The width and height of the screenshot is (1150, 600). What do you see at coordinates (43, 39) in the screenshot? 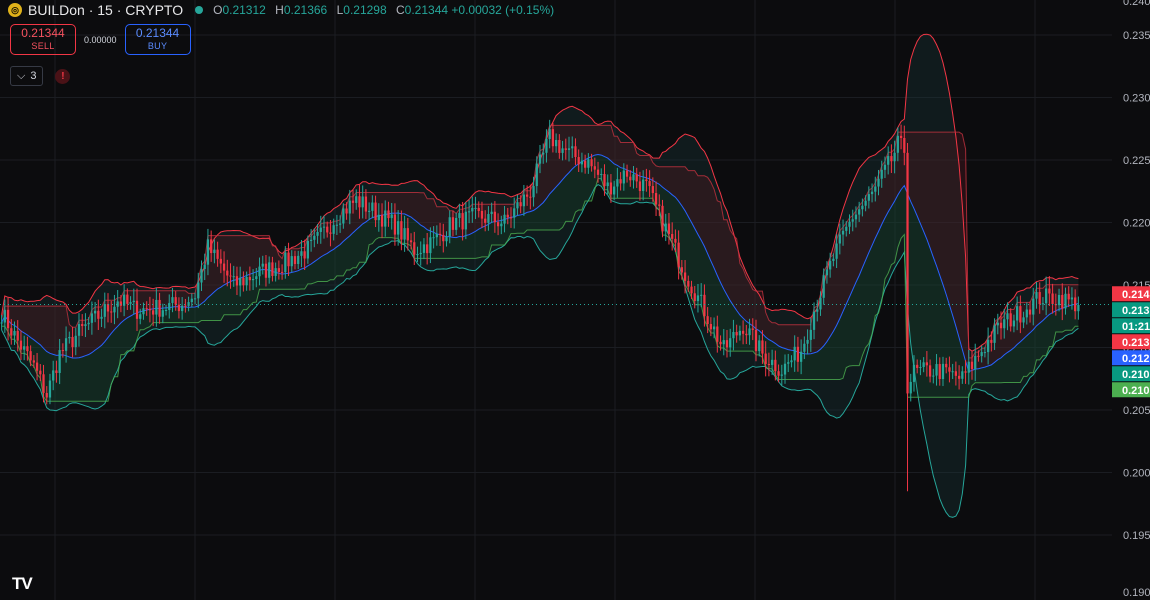
I see `sell-button: 0.21344 SELL` at bounding box center [43, 39].